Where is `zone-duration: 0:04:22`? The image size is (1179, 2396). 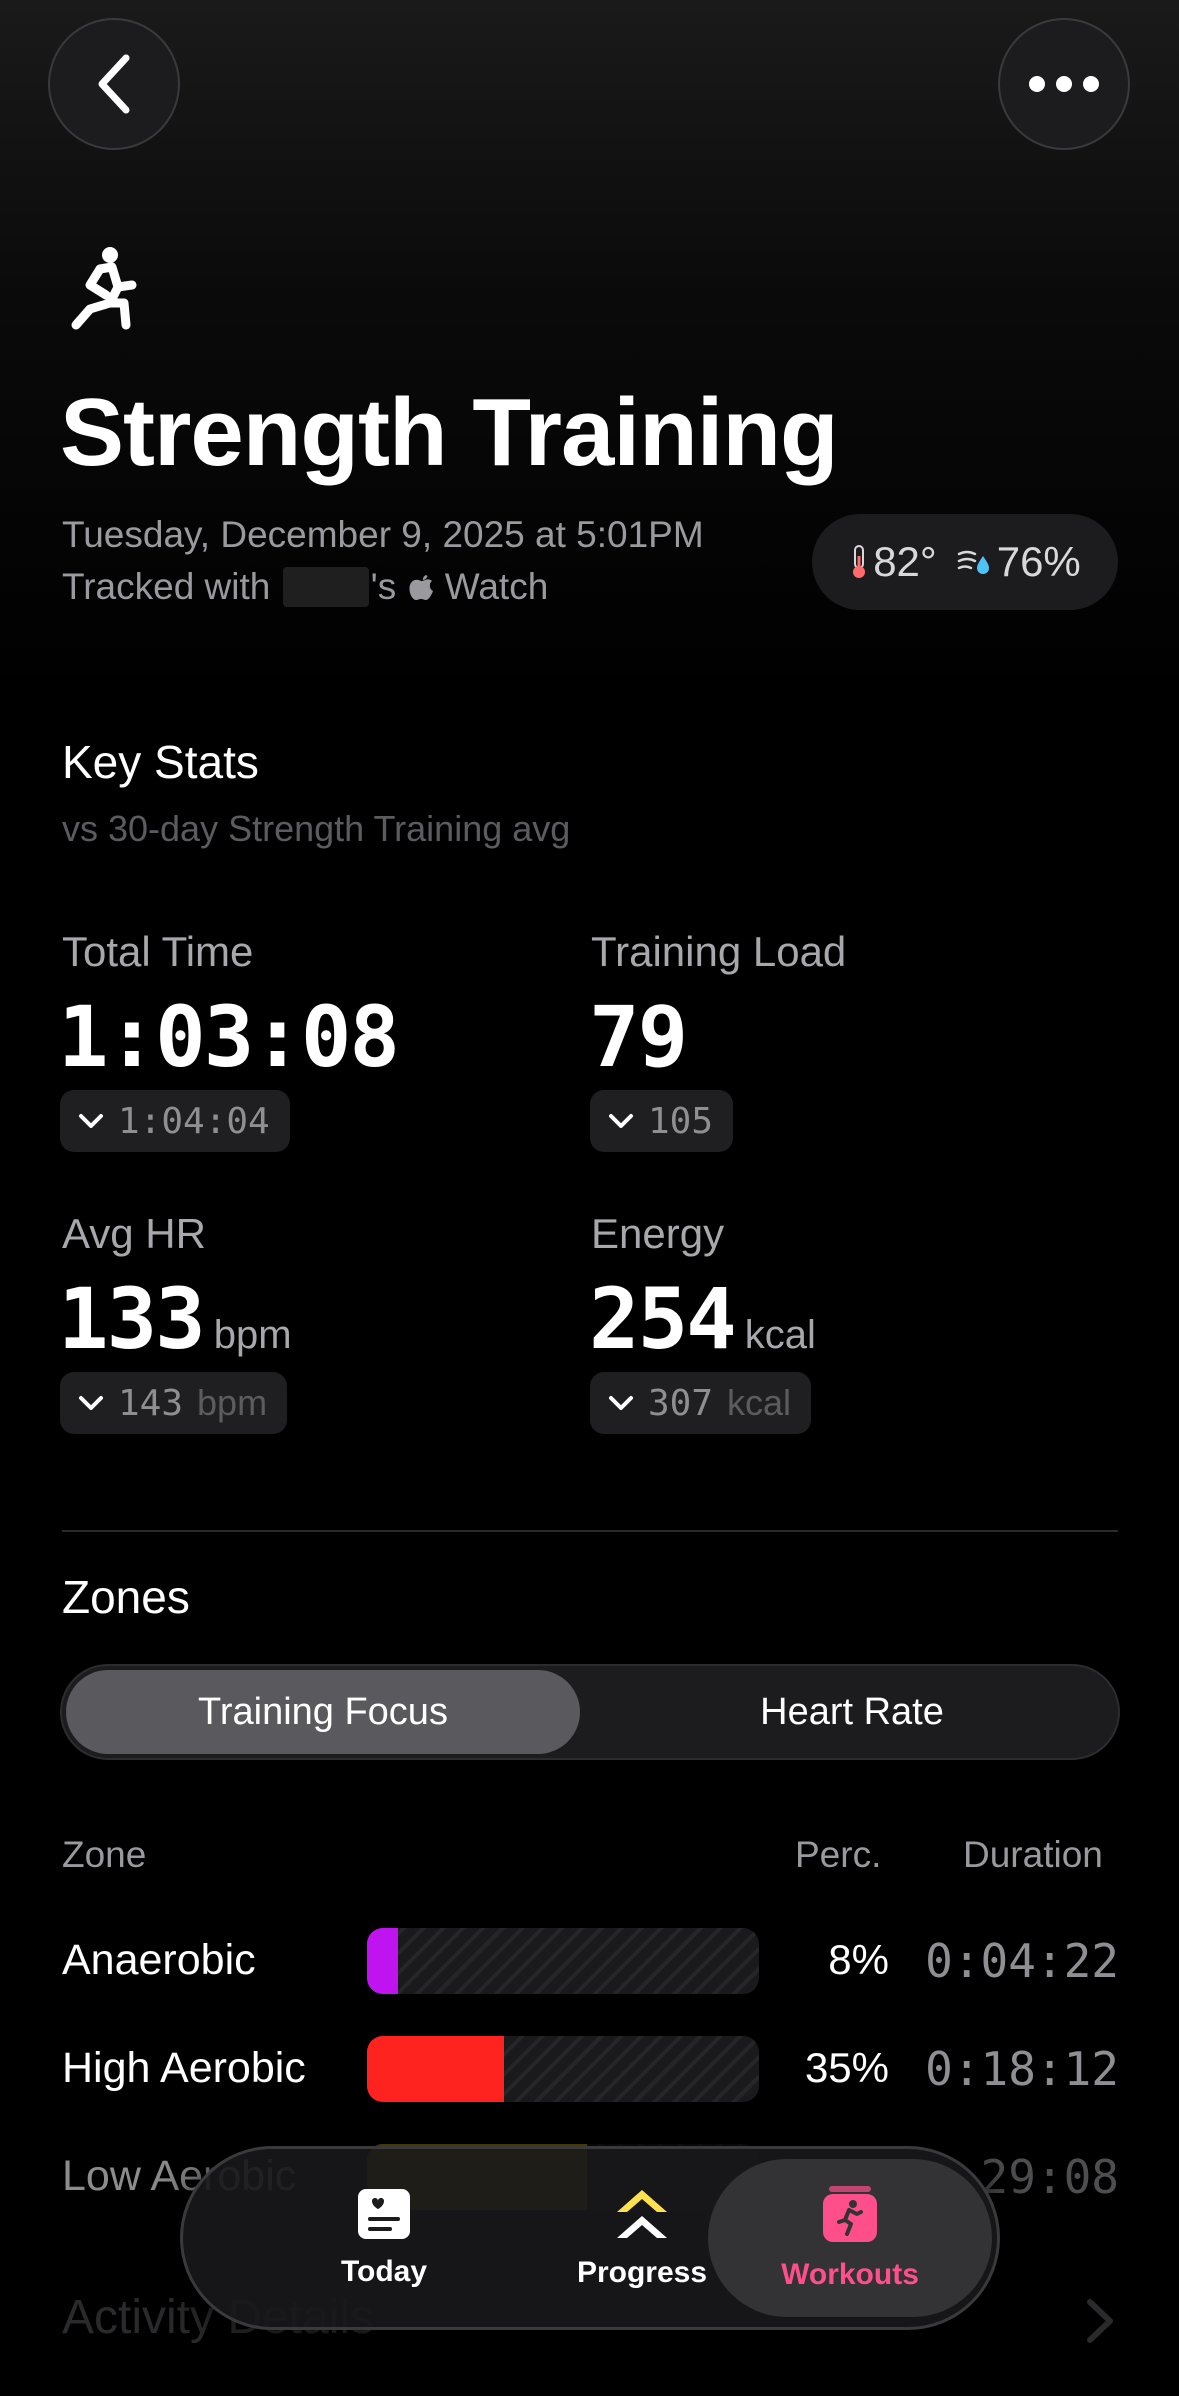 zone-duration: 0:04:22 is located at coordinates (1022, 1961).